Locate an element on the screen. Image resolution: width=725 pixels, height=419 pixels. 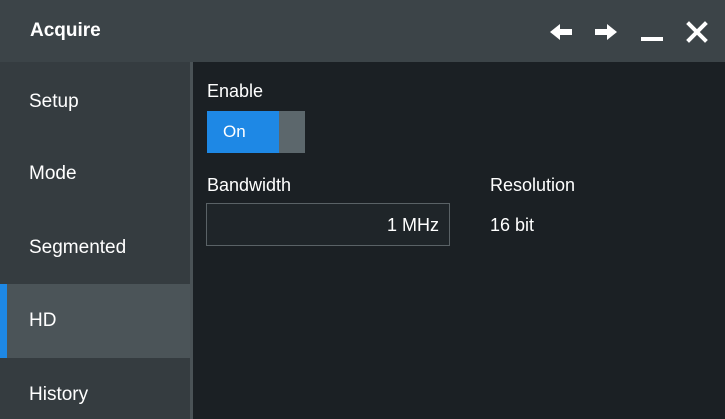
enable-label: Enable is located at coordinates (235, 91).